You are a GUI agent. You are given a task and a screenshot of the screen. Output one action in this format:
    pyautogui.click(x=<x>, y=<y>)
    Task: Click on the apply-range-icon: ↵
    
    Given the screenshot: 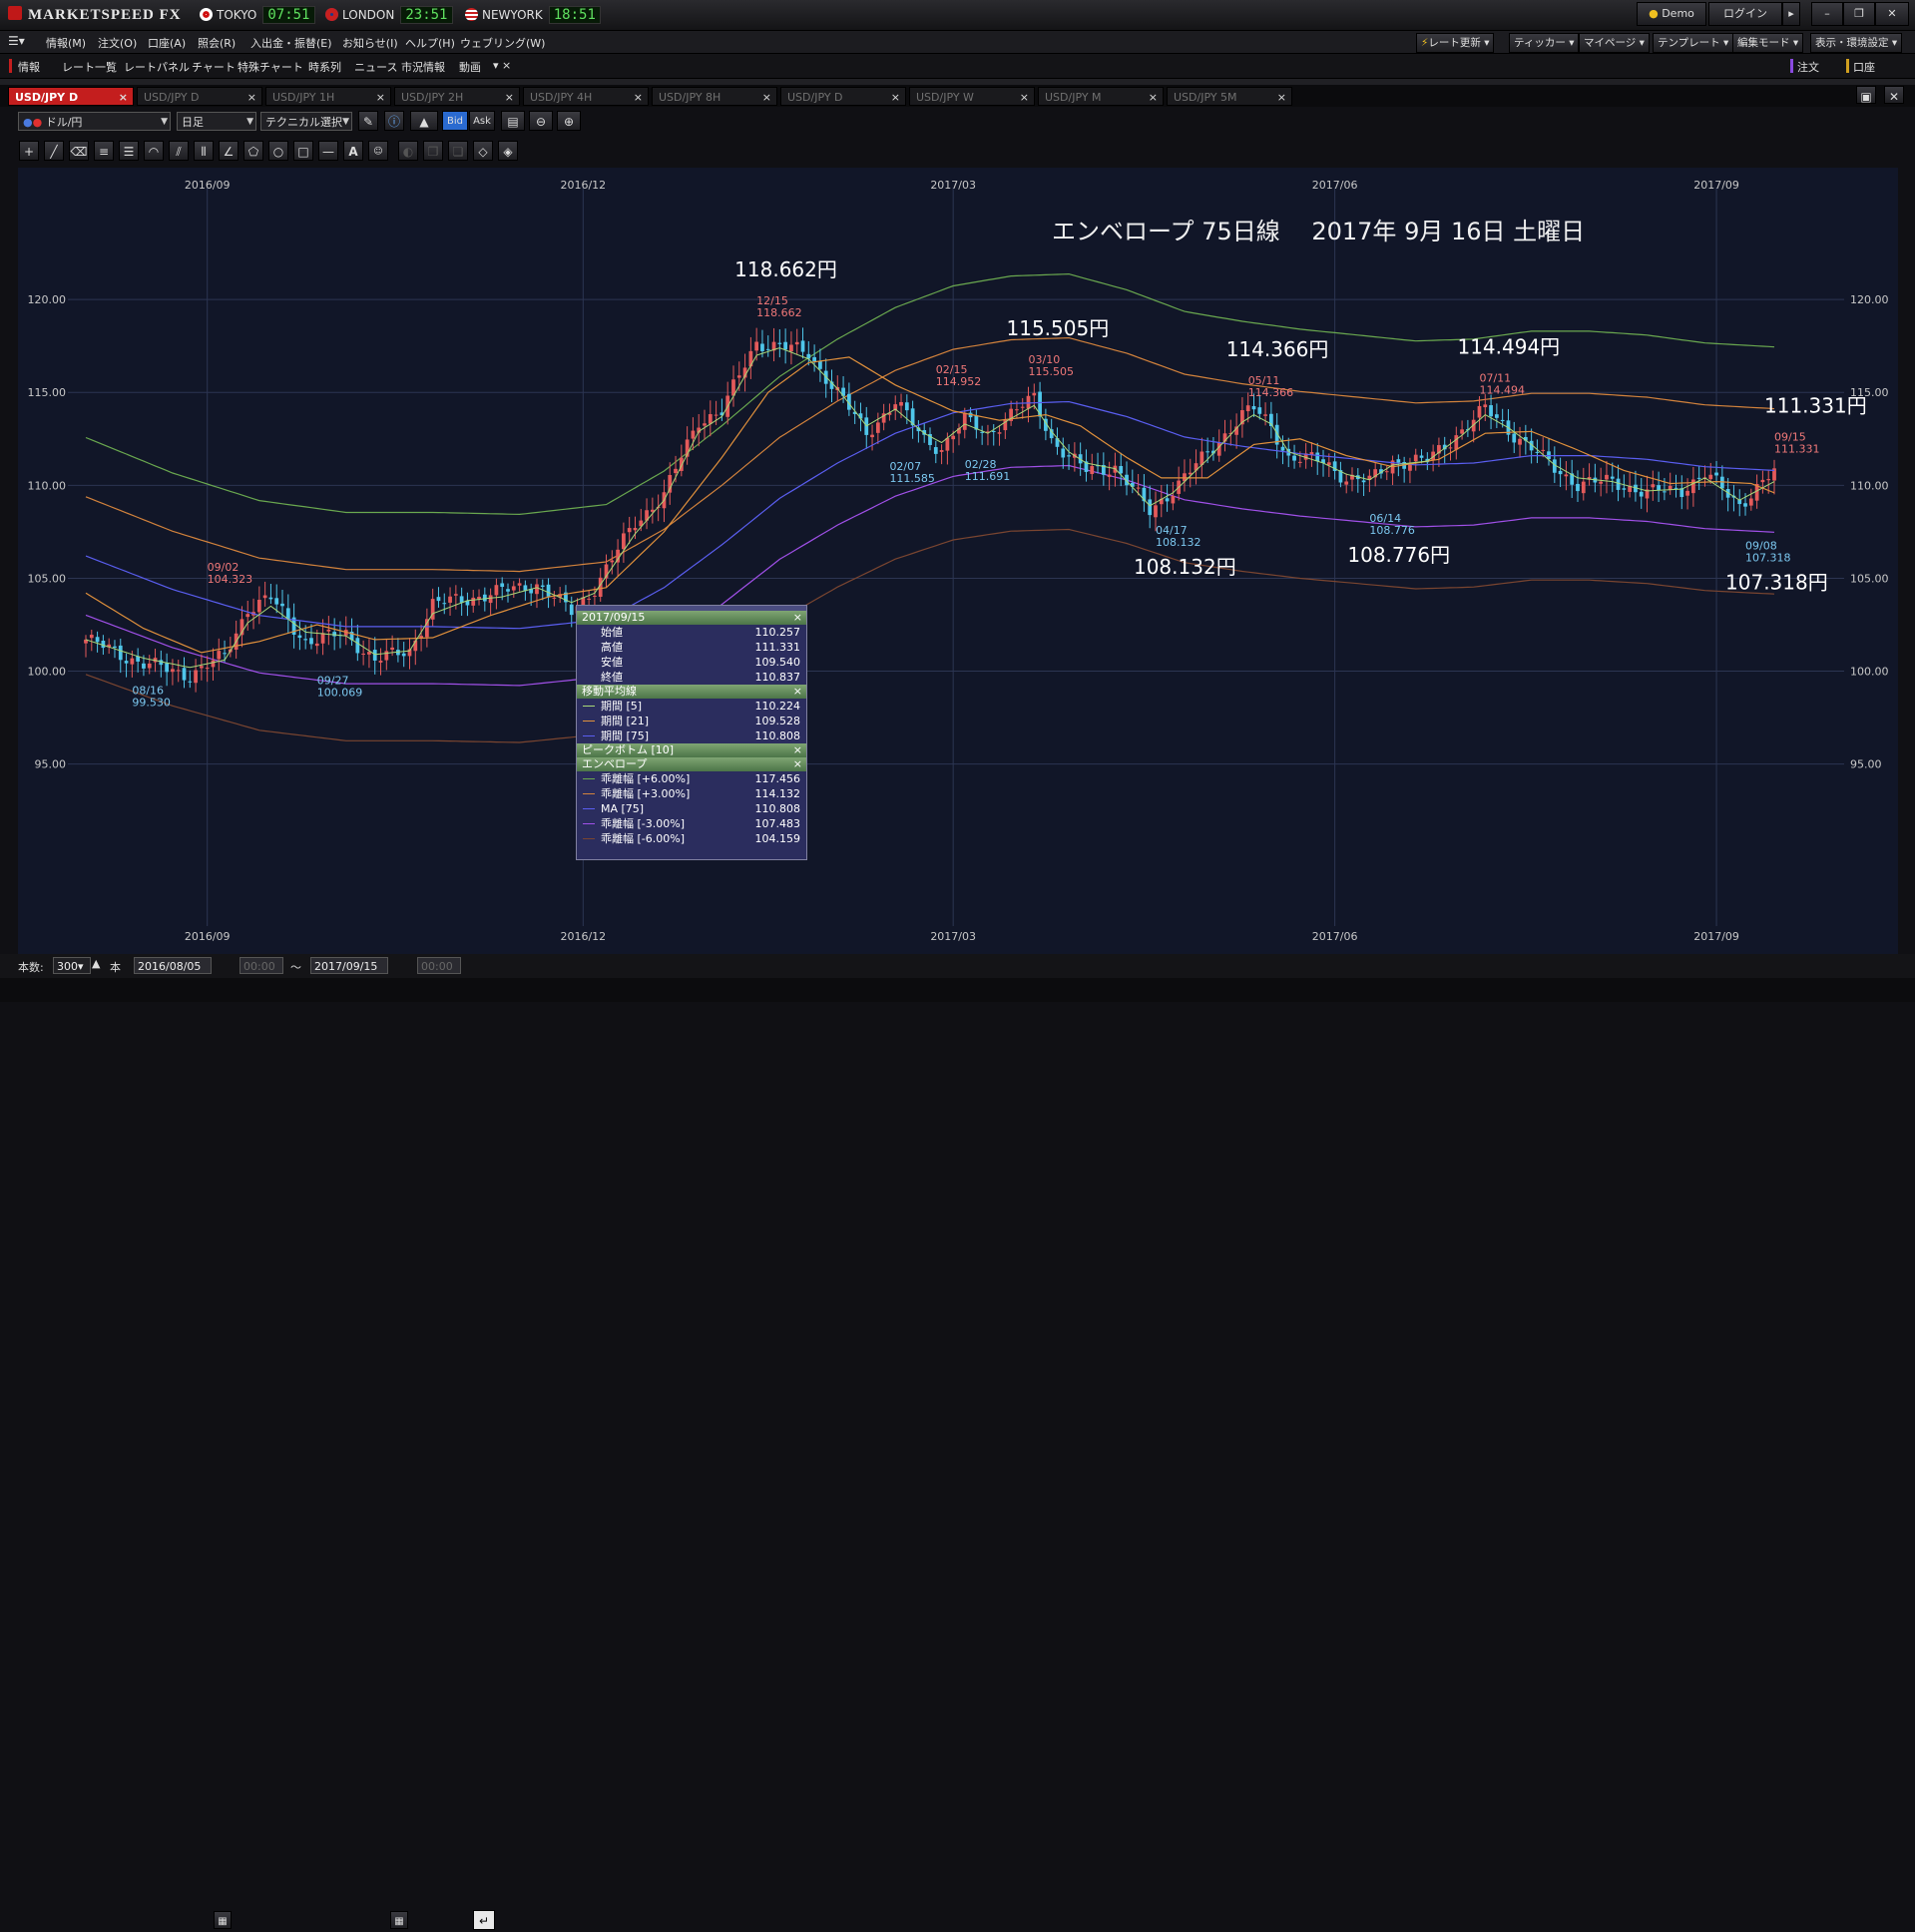 What is the action you would take?
    pyautogui.click(x=484, y=1920)
    